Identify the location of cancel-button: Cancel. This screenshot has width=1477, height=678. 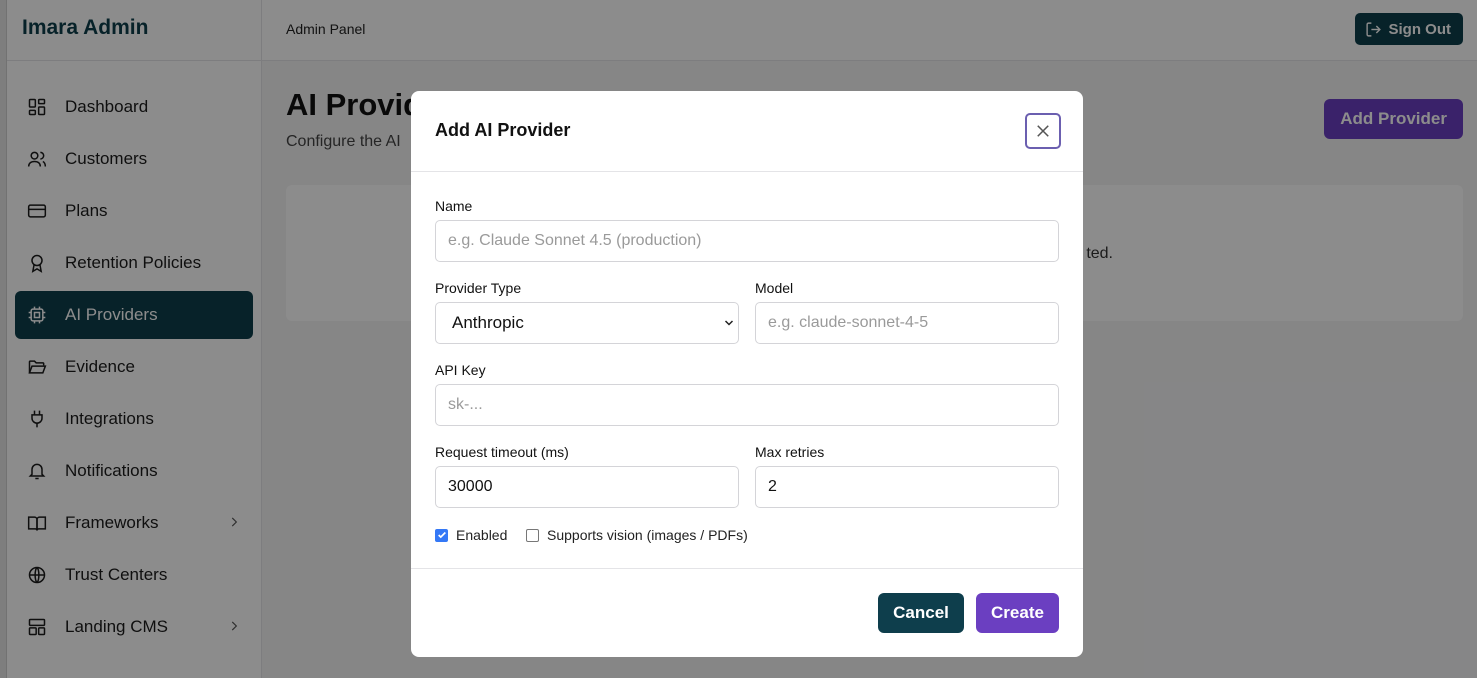
(921, 613).